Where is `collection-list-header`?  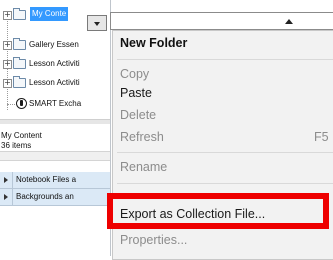 collection-list-header is located at coordinates (55, 156).